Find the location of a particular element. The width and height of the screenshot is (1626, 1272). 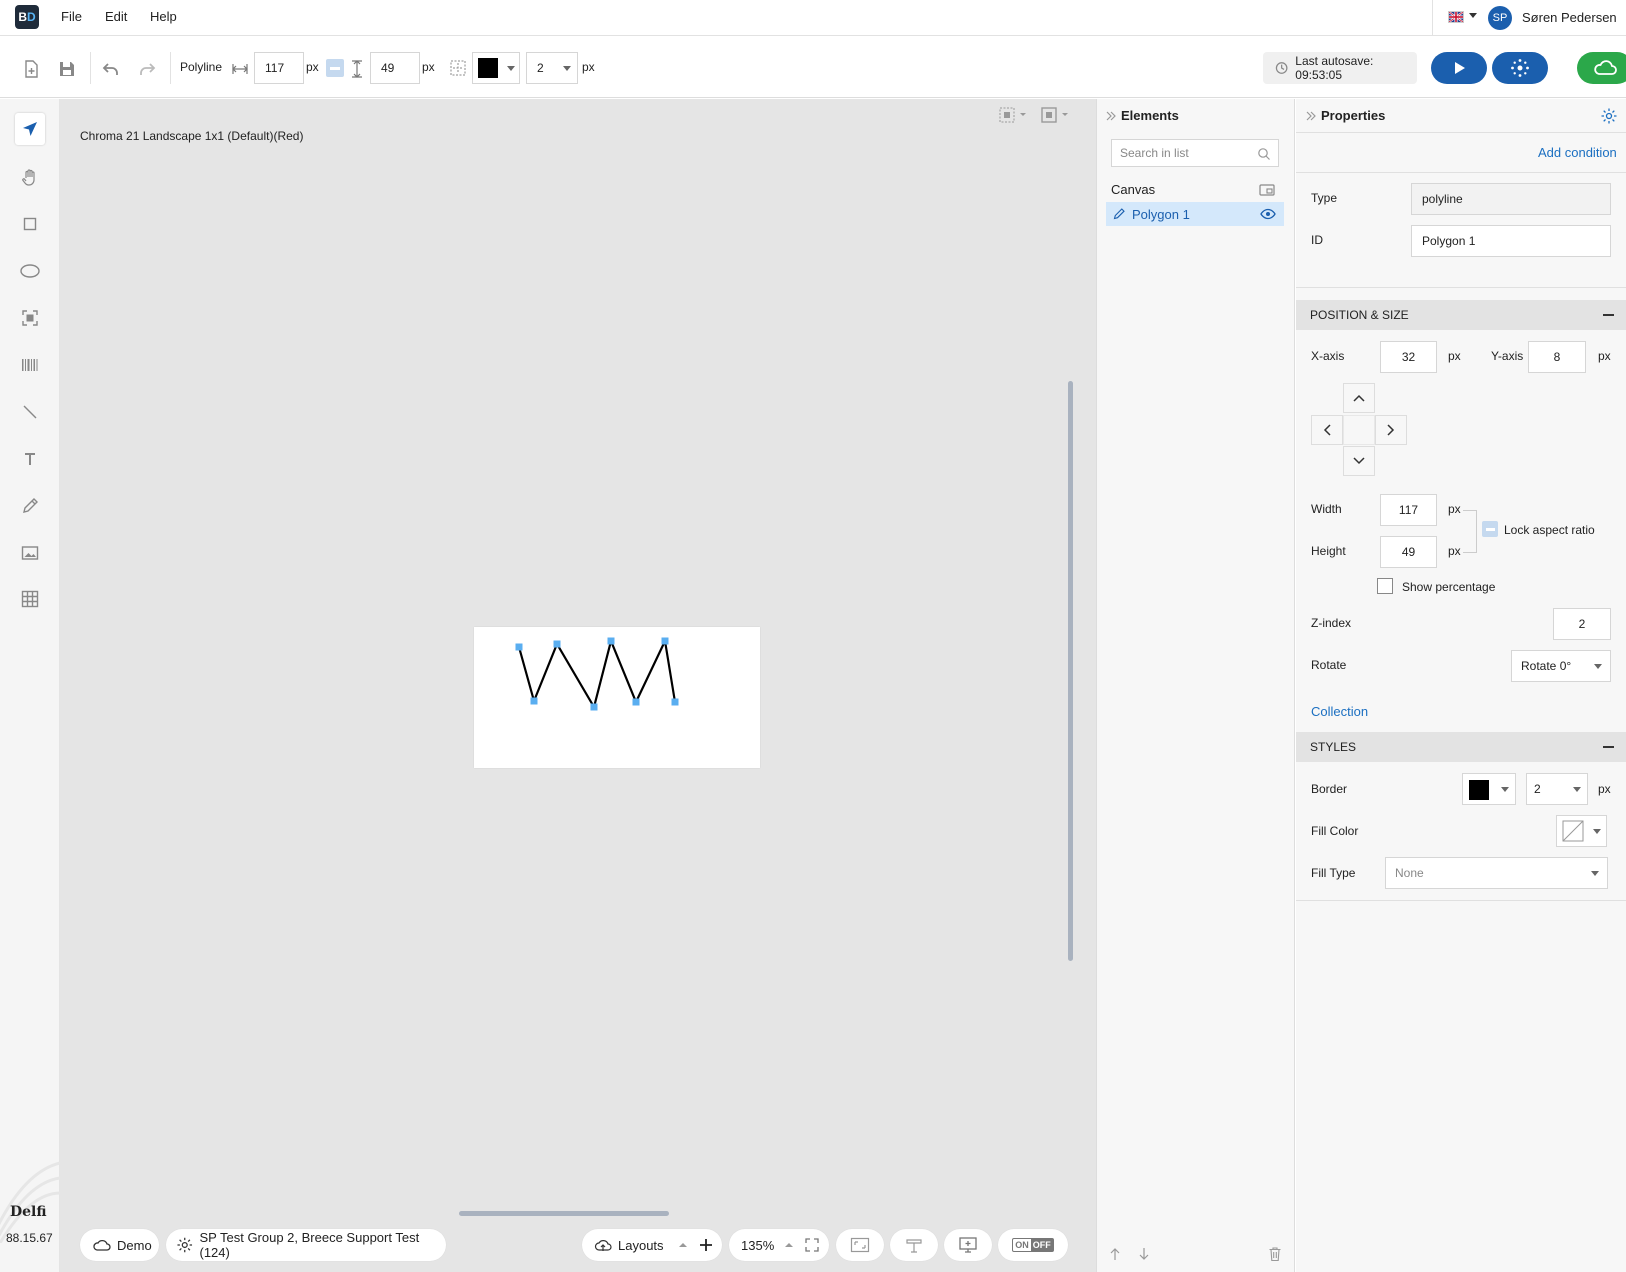

add-icon is located at coordinates (706, 1245).